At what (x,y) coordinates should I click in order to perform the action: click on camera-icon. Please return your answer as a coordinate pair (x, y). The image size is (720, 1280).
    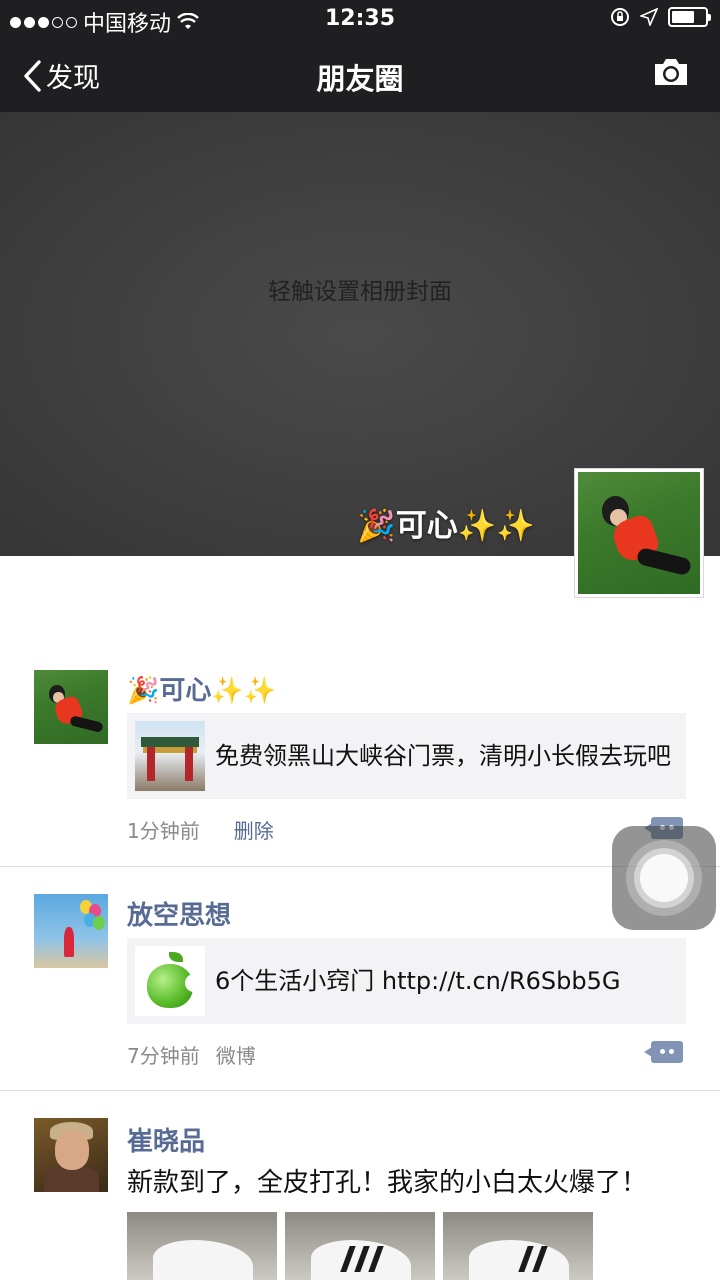
    Looking at the image, I should click on (671, 72).